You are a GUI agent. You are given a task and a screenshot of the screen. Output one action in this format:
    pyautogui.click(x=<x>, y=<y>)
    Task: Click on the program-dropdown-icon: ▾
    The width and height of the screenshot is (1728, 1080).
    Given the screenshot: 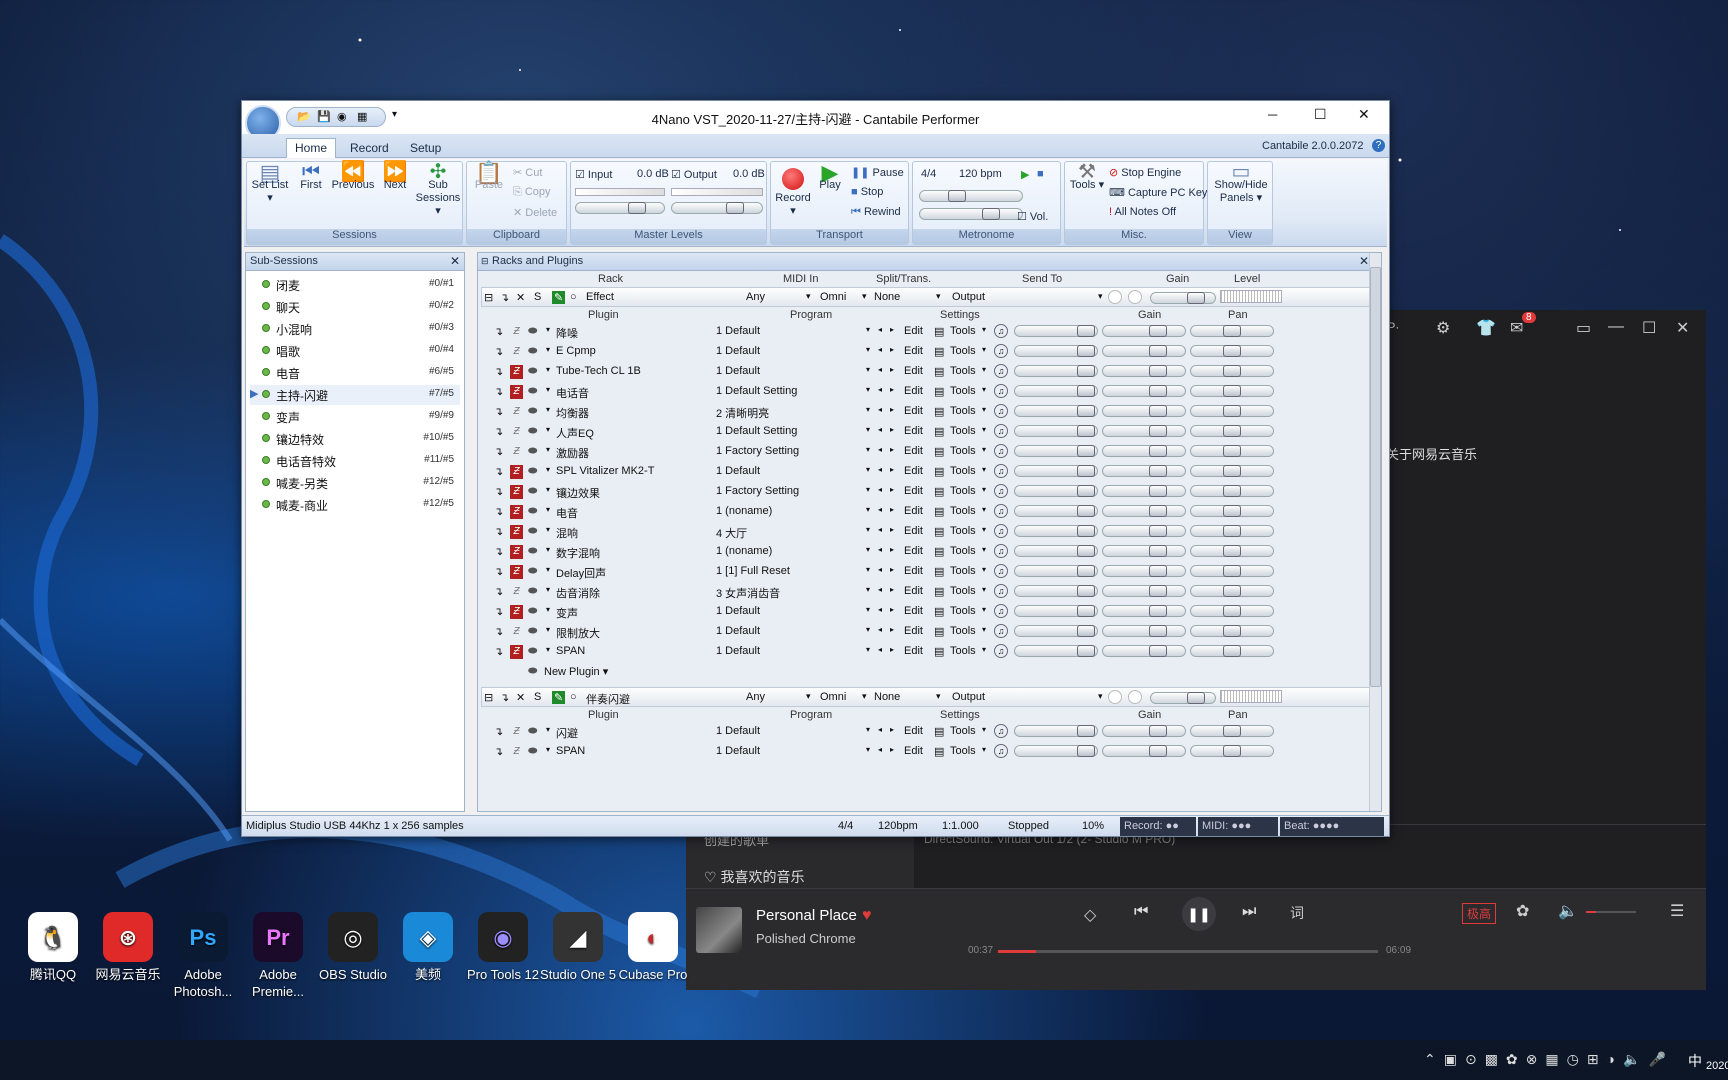 What is the action you would take?
    pyautogui.click(x=868, y=389)
    